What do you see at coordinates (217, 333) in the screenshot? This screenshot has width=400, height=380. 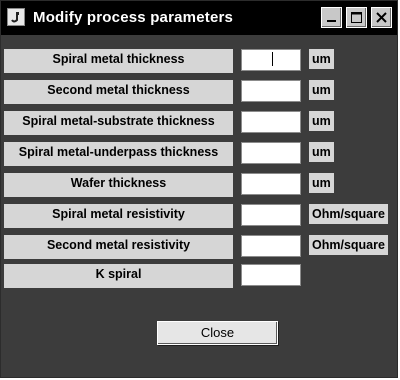 I see `close-button: Close` at bounding box center [217, 333].